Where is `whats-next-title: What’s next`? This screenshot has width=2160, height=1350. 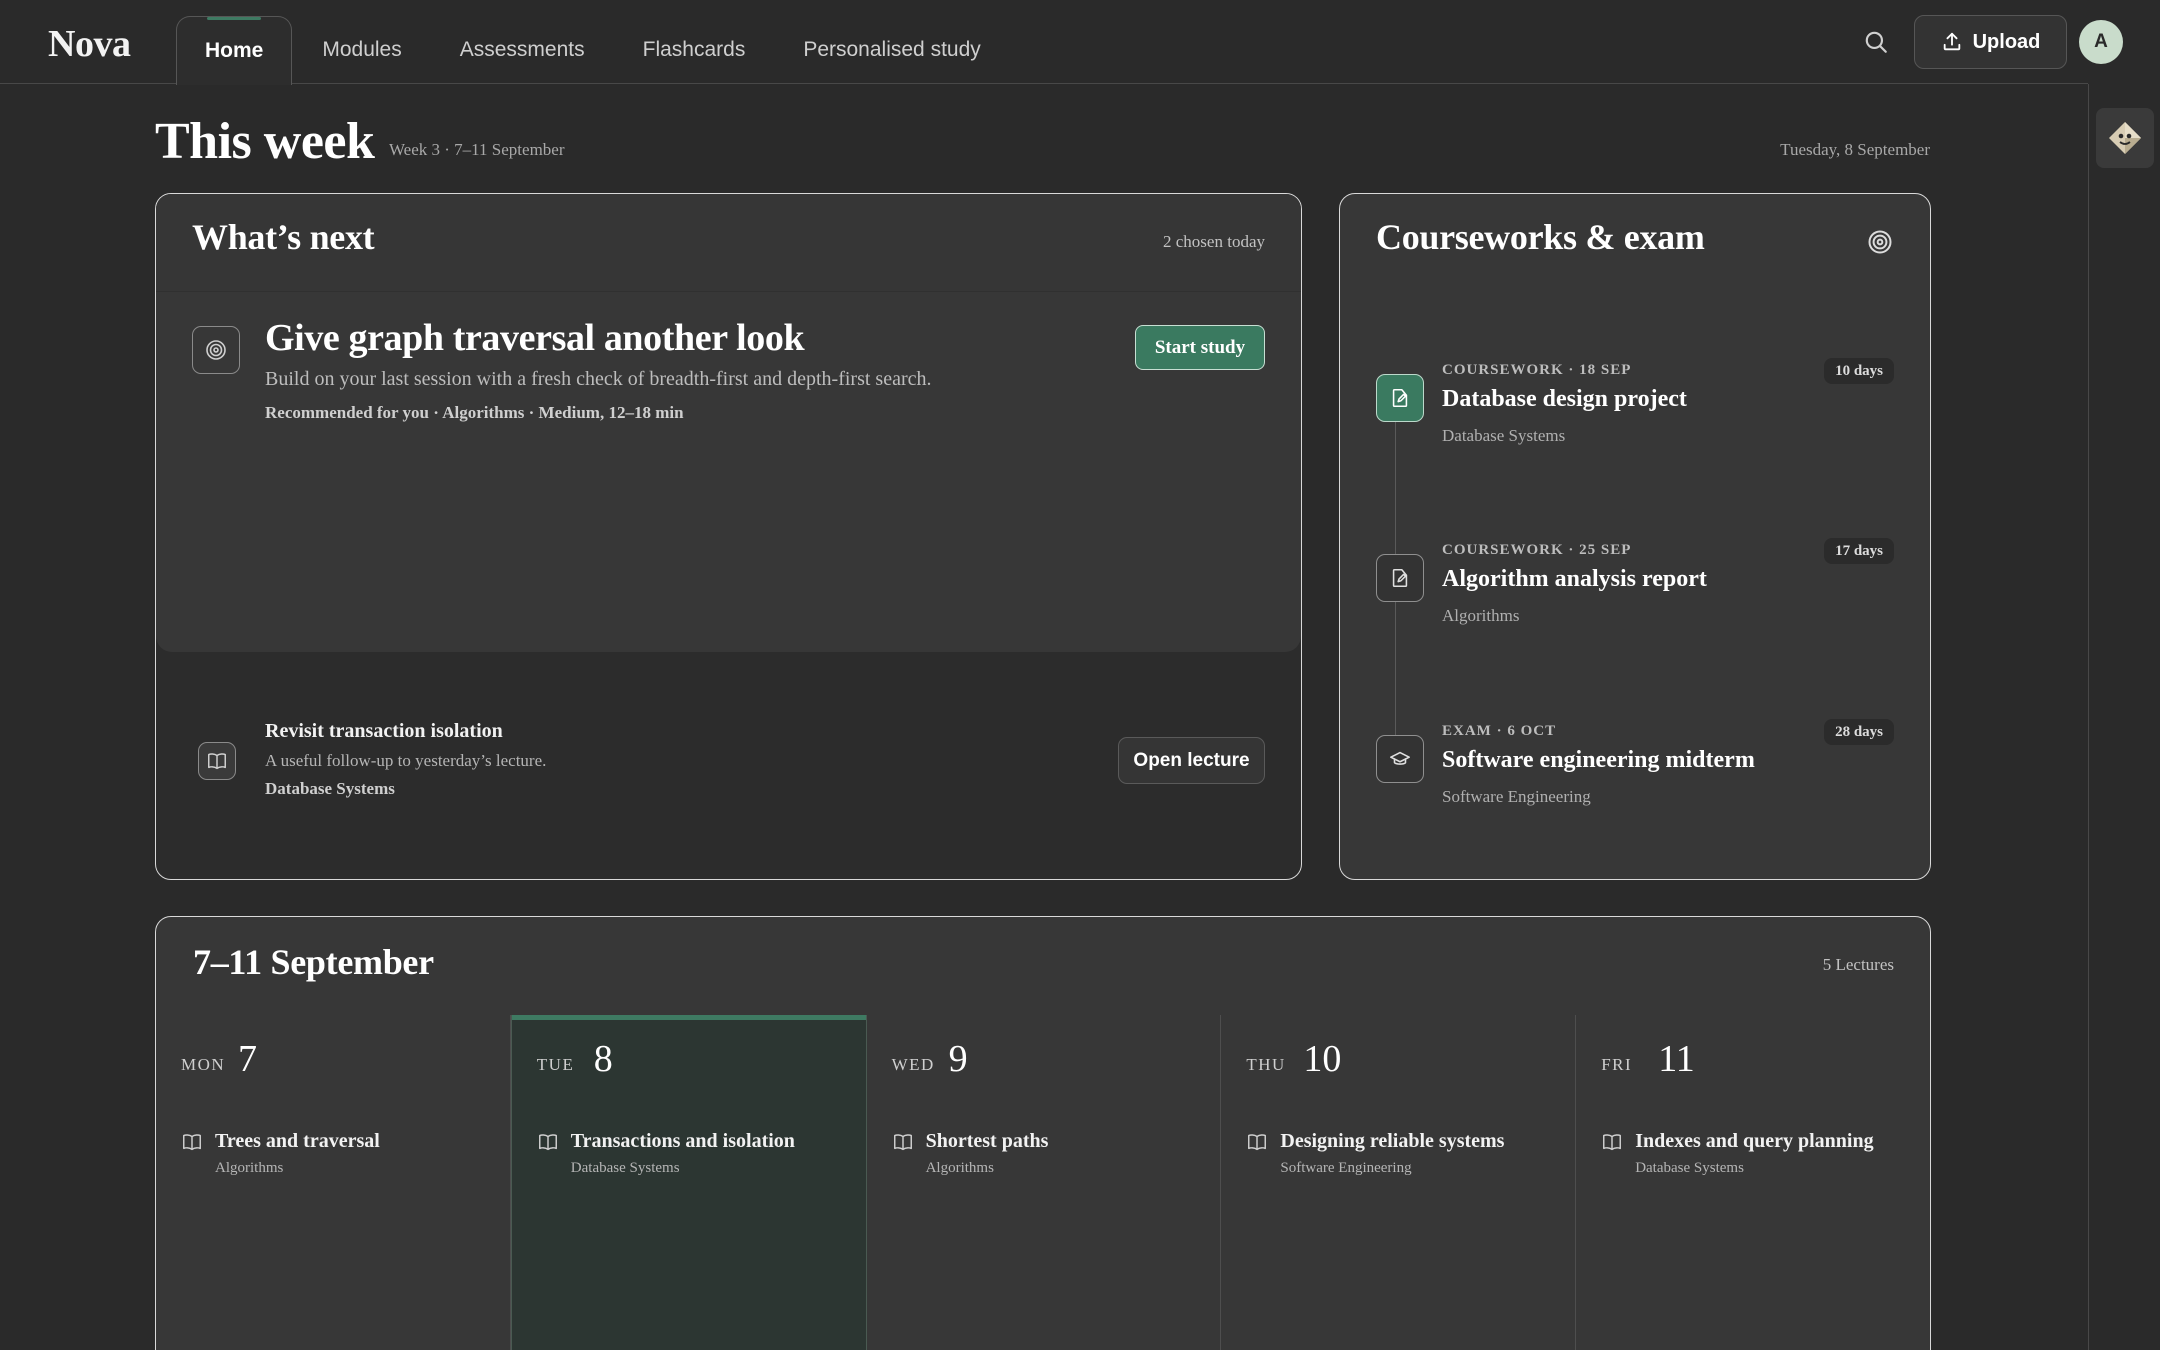 whats-next-title: What’s next is located at coordinates (283, 237).